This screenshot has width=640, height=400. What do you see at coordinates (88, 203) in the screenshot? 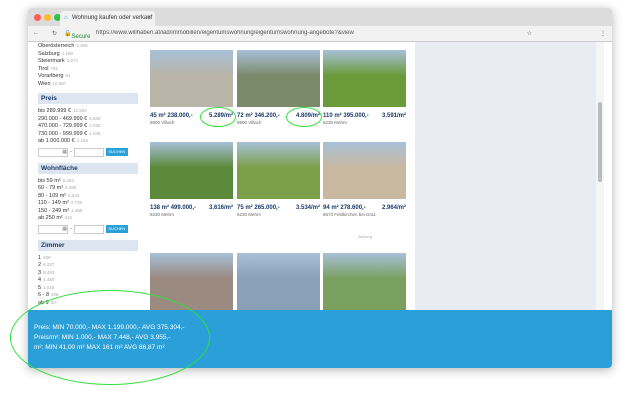
I see `filter-option-area: 110 - 149 m² 2.735` at bounding box center [88, 203].